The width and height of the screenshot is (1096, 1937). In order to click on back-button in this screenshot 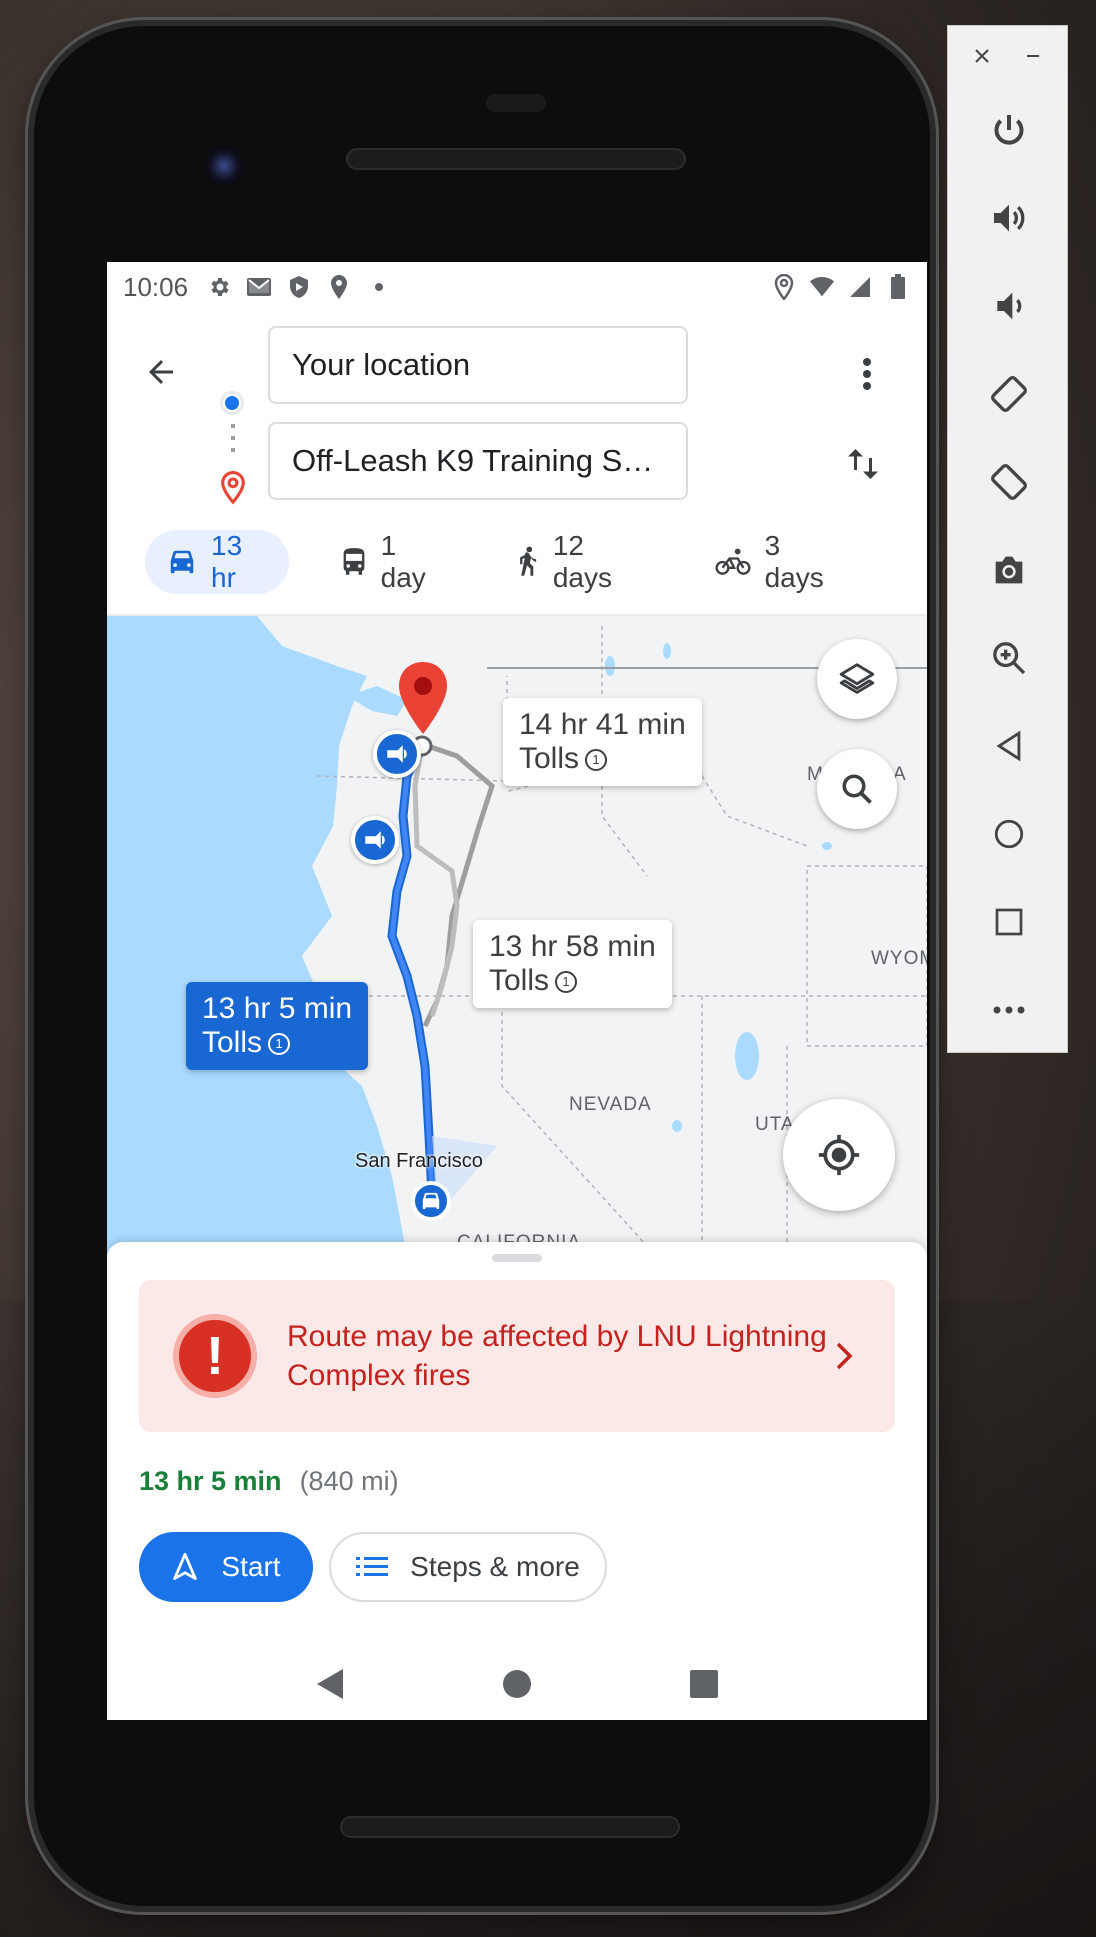, I will do `click(161, 372)`.